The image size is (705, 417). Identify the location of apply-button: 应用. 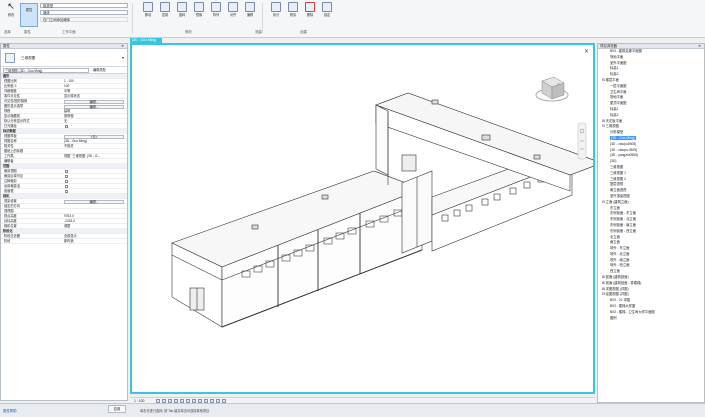
(117, 409).